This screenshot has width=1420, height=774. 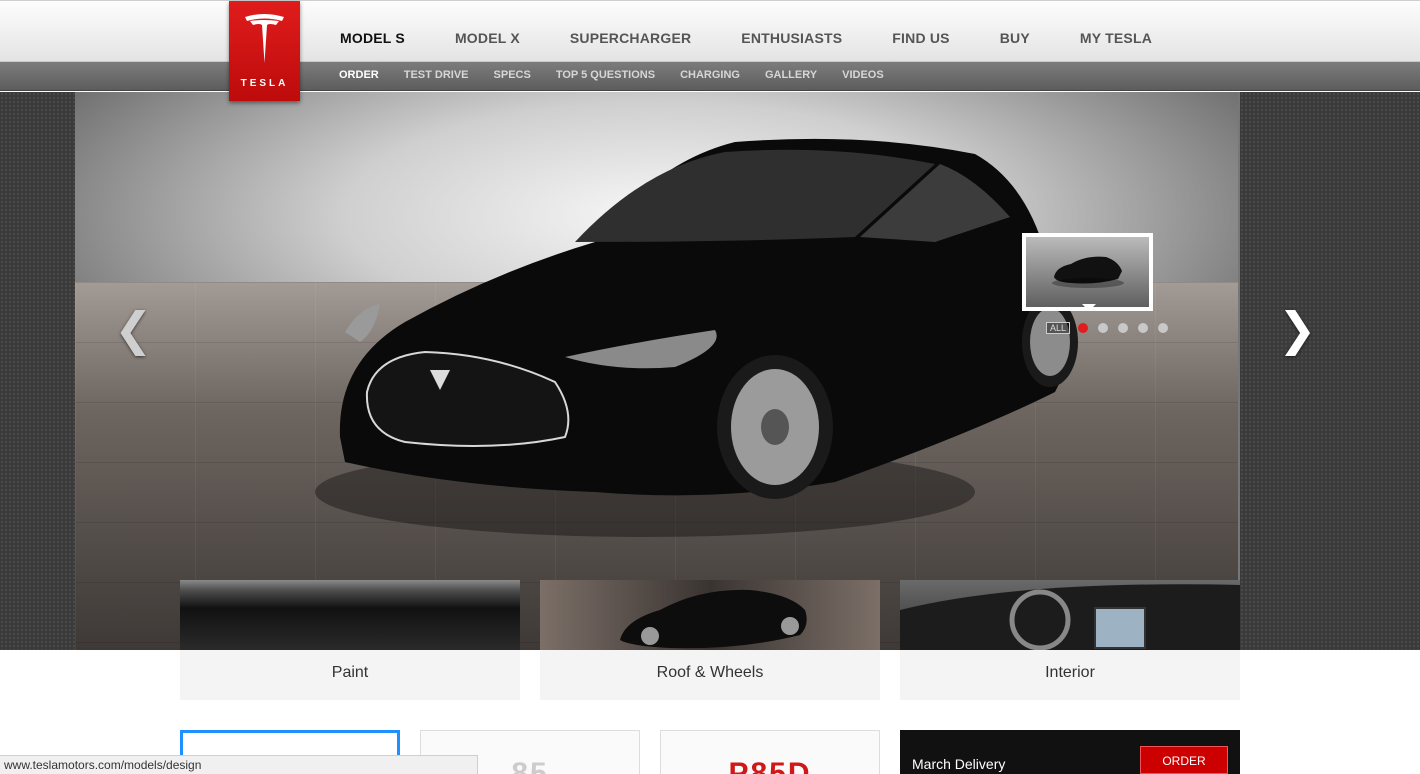 I want to click on interior-card-label: Interior, so click(x=1070, y=672).